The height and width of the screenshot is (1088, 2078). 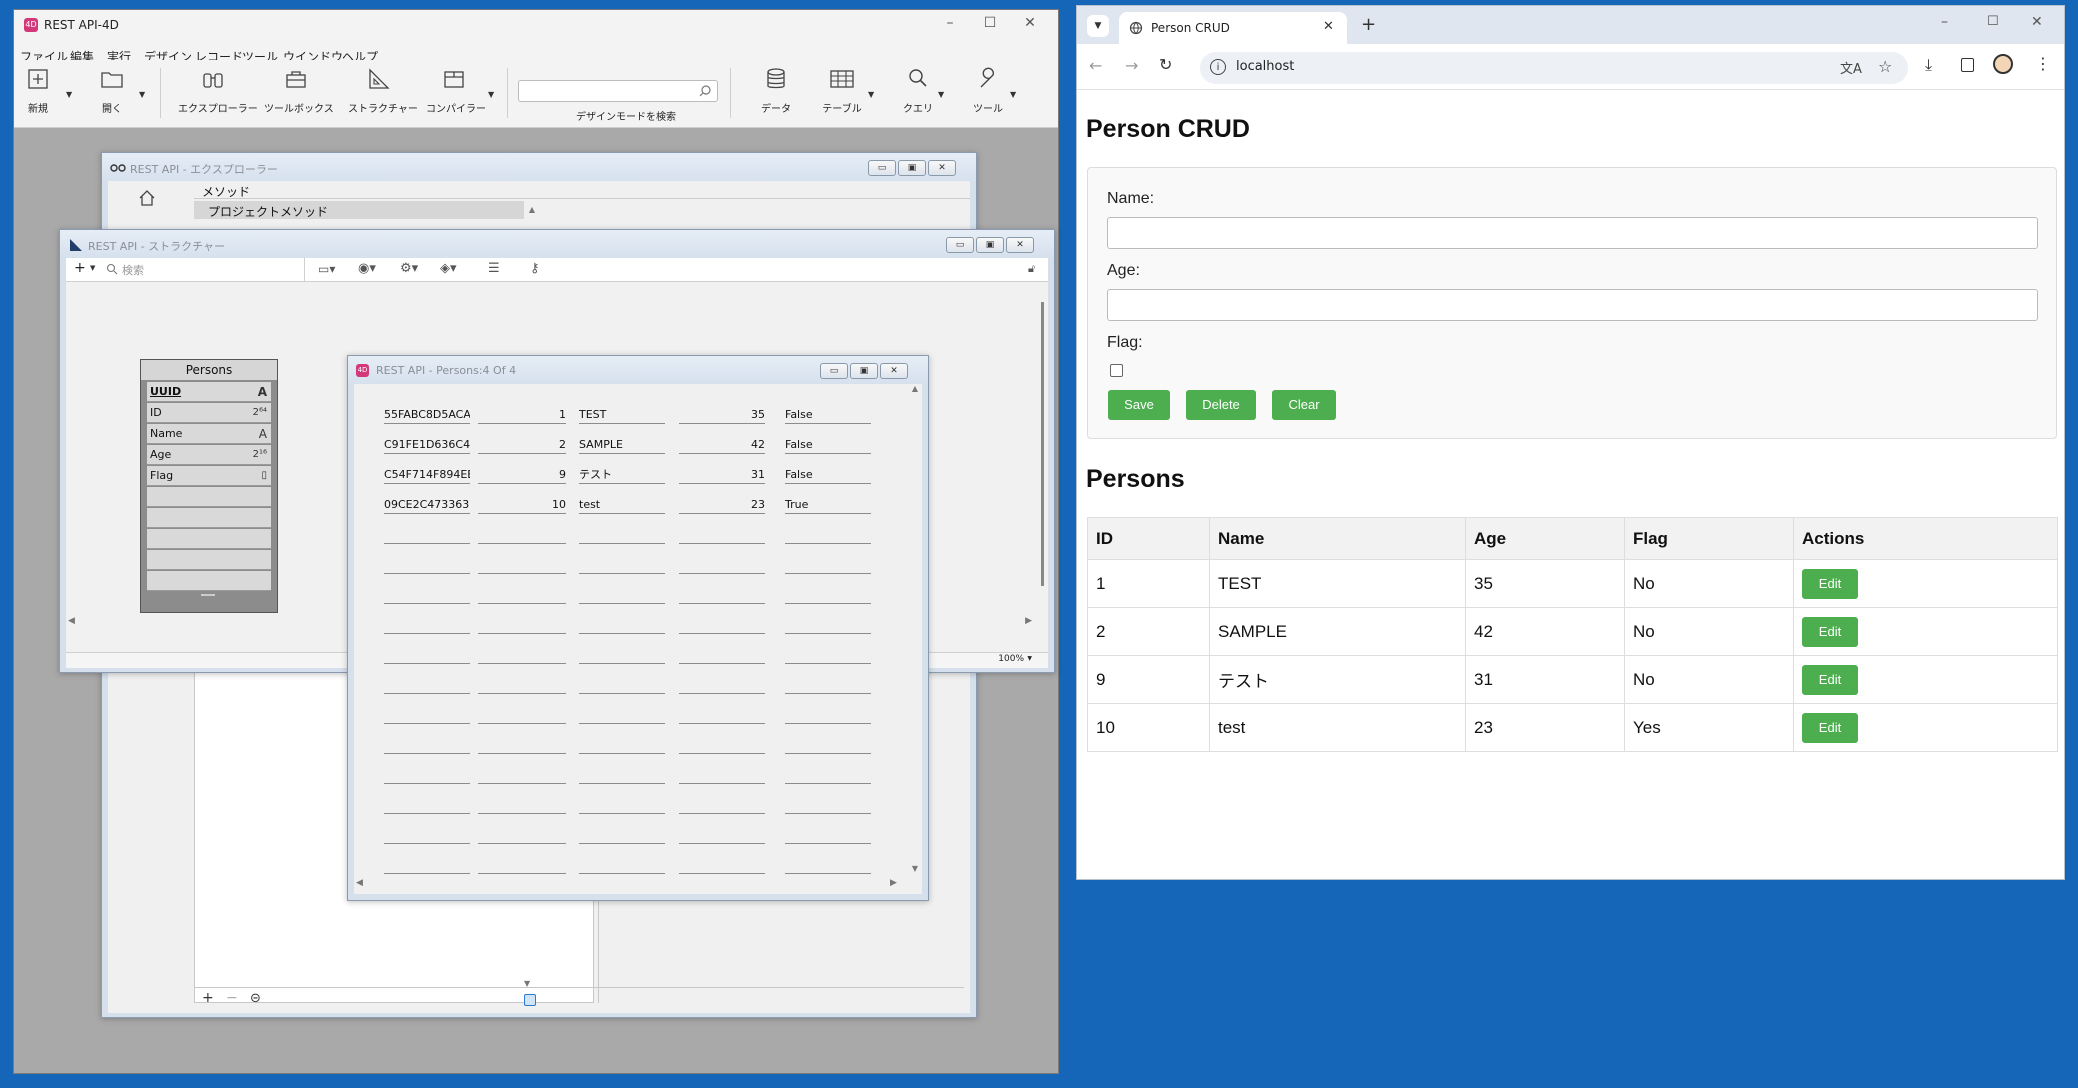 I want to click on add-dropdown-icon: ▼, so click(x=92, y=268).